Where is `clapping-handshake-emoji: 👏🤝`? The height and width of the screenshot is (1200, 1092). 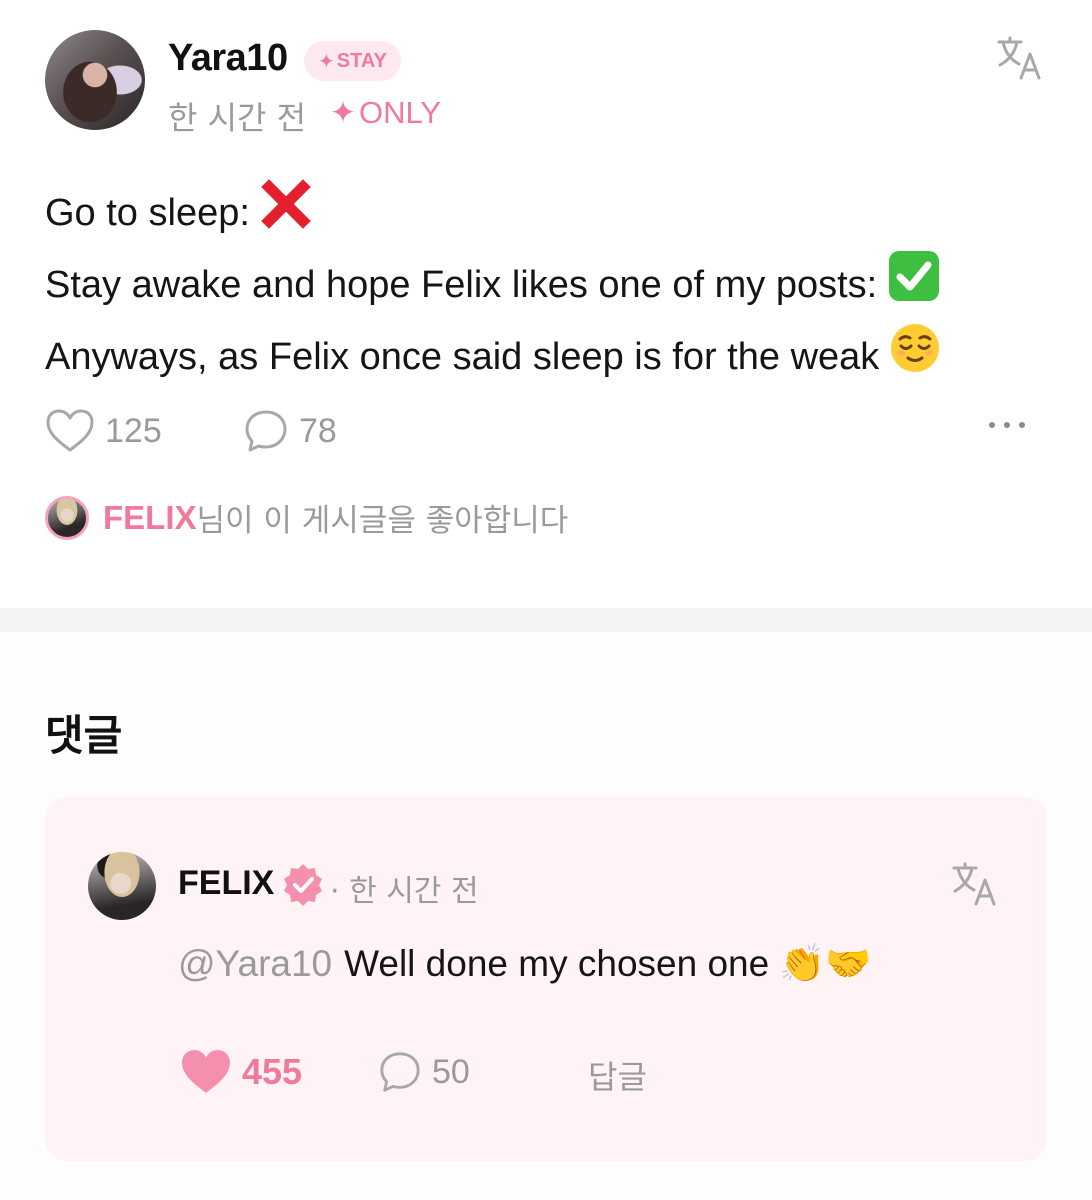 clapping-handshake-emoji: 👏🤝 is located at coordinates (825, 963).